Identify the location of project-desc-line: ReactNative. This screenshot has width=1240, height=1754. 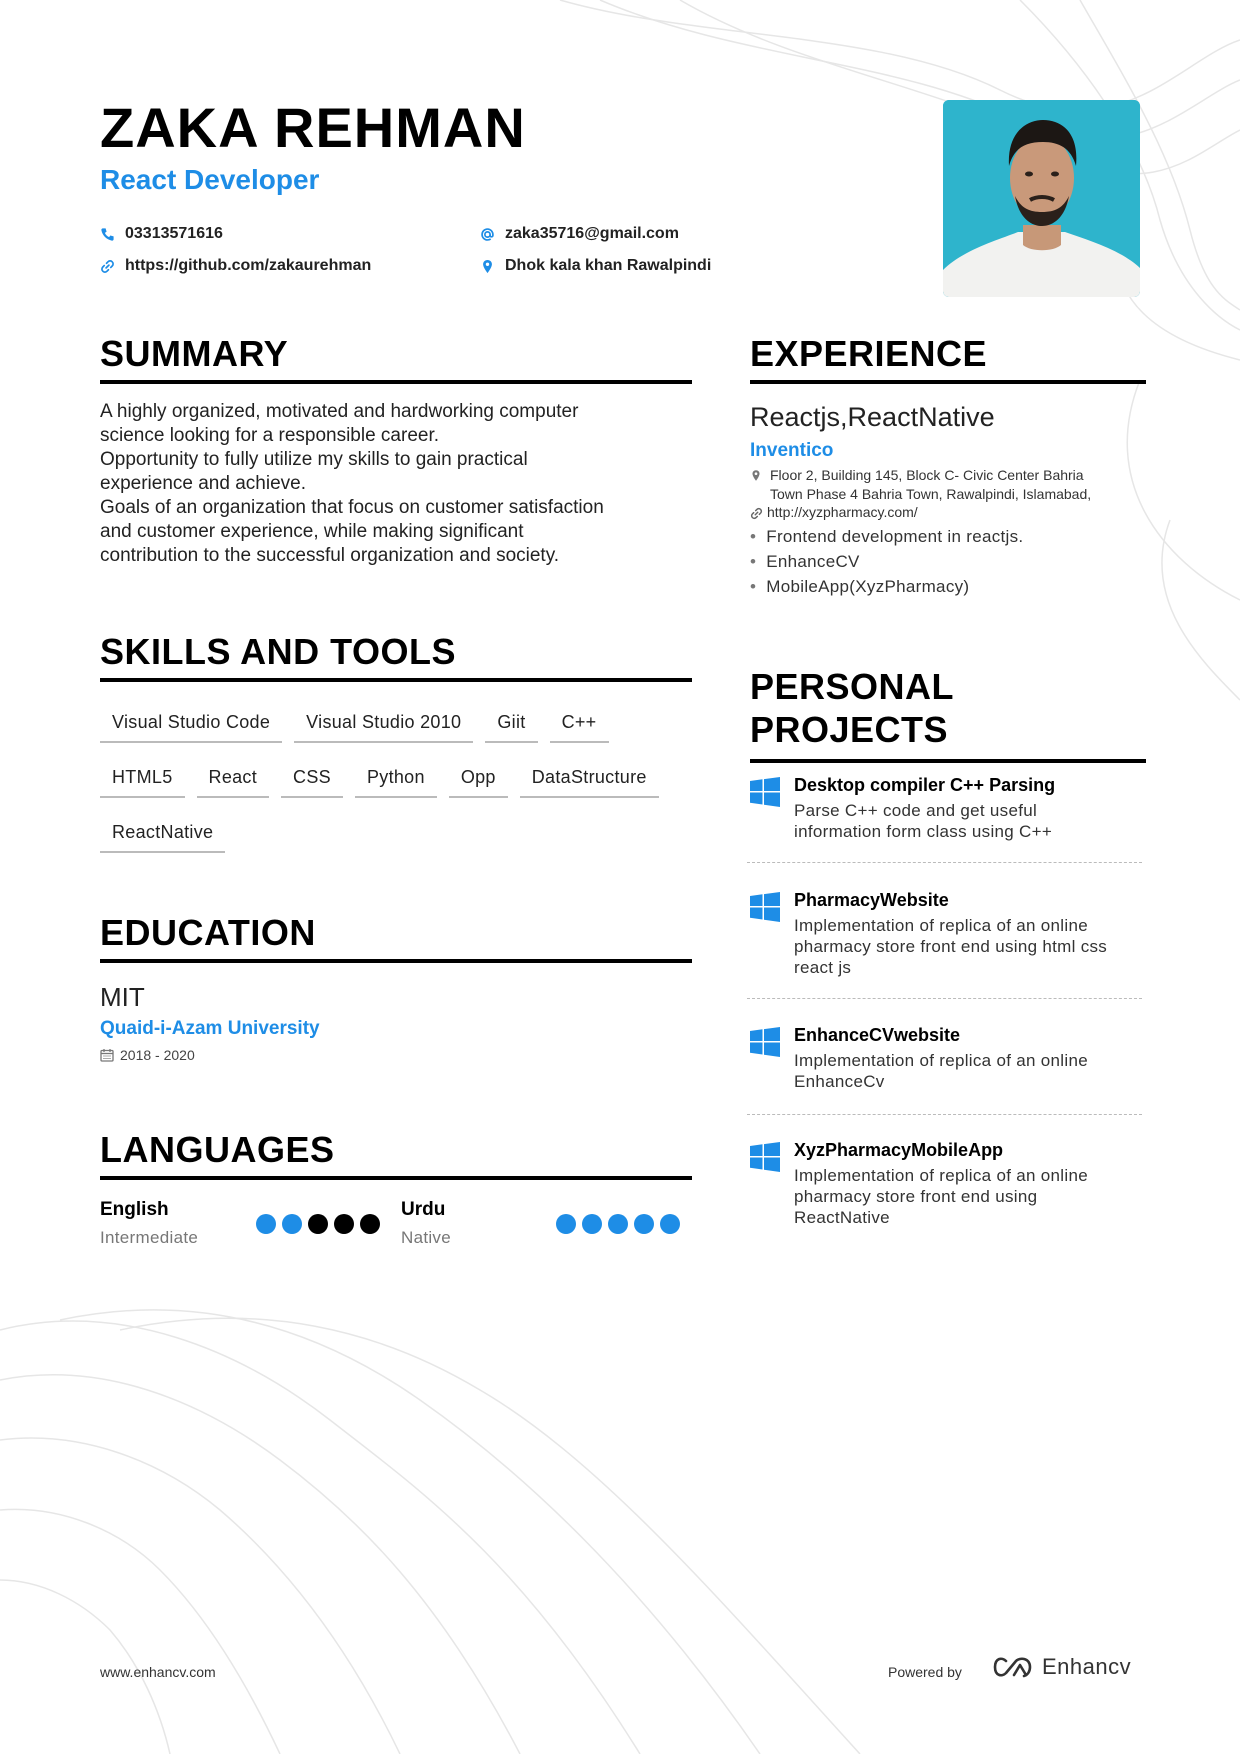
(842, 1217).